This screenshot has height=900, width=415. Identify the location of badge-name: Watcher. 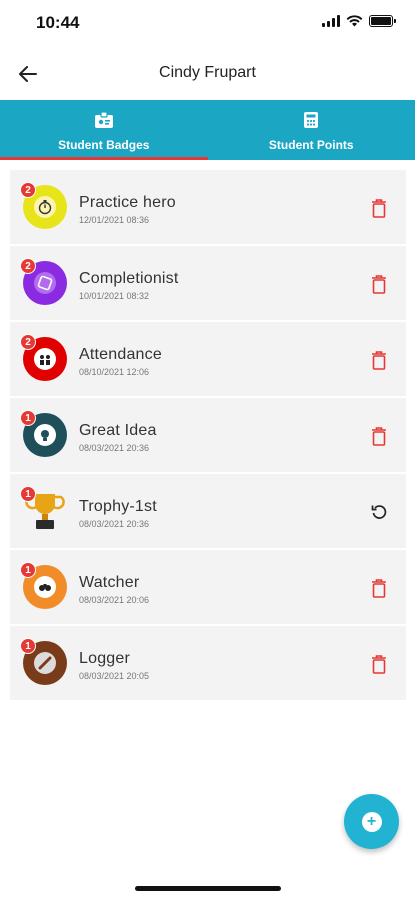
(109, 582).